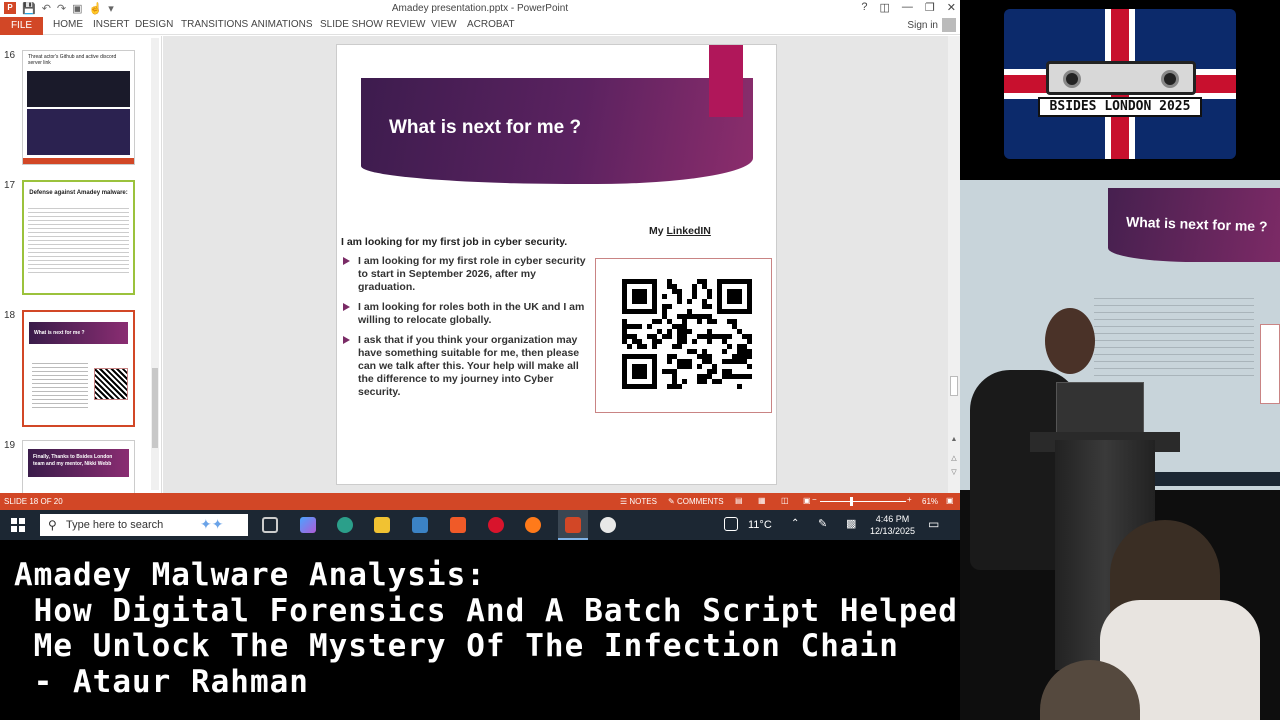 The height and width of the screenshot is (720, 1280). I want to click on thumbnail-screenshot, so click(78, 89).